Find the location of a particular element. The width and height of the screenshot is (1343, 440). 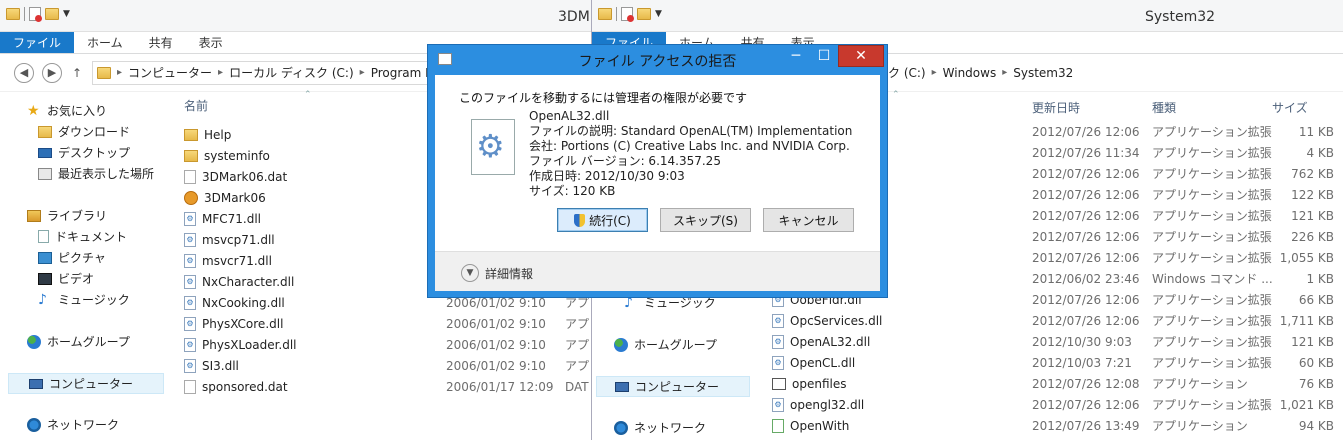

file-name-cell: NxCooking.dll is located at coordinates (234, 302).